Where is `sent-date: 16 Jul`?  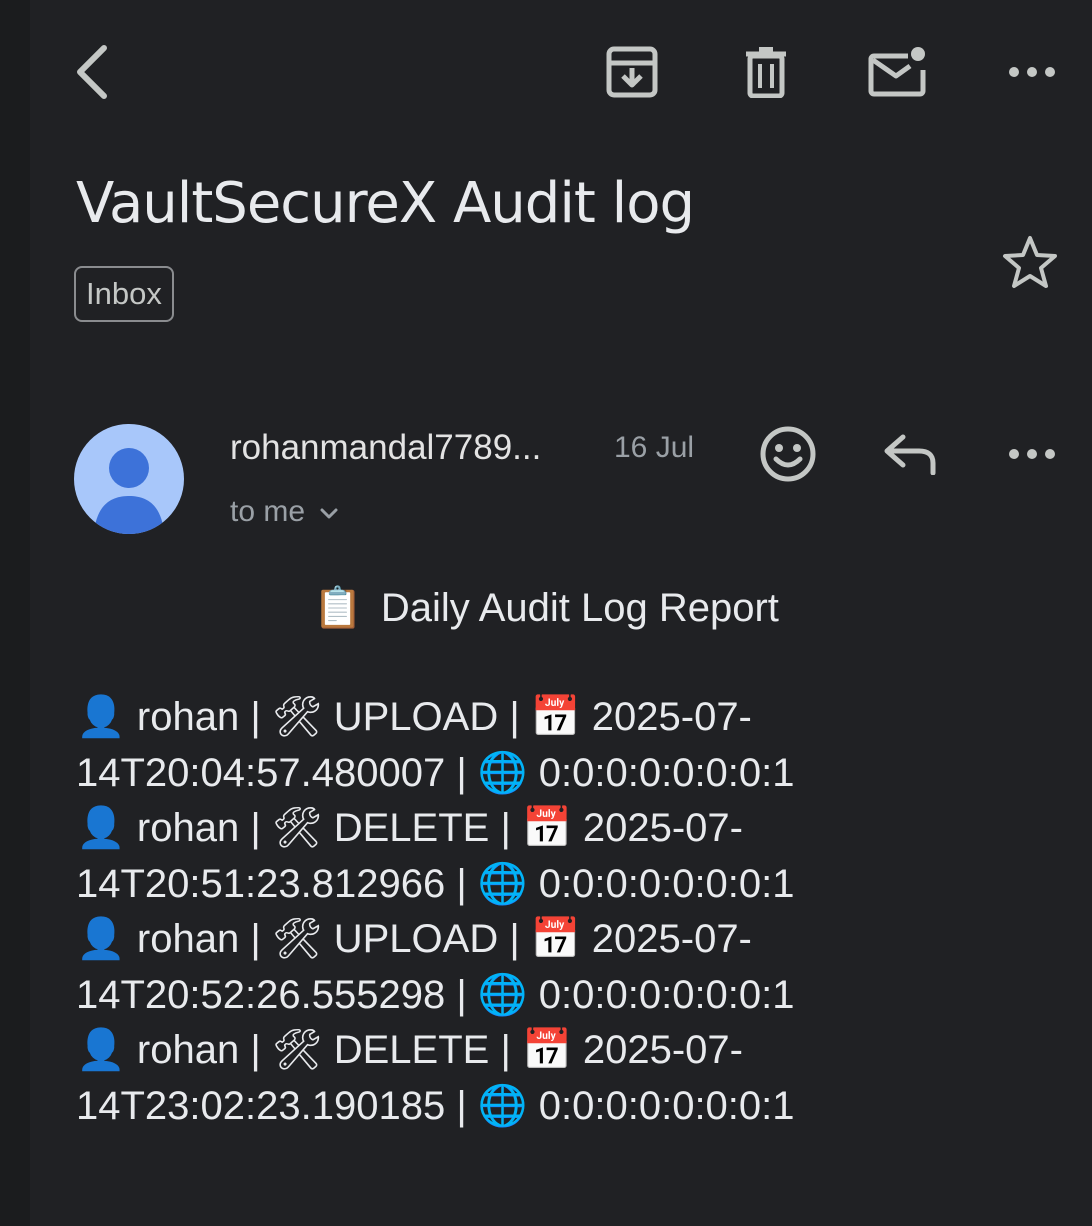
sent-date: 16 Jul is located at coordinates (654, 447).